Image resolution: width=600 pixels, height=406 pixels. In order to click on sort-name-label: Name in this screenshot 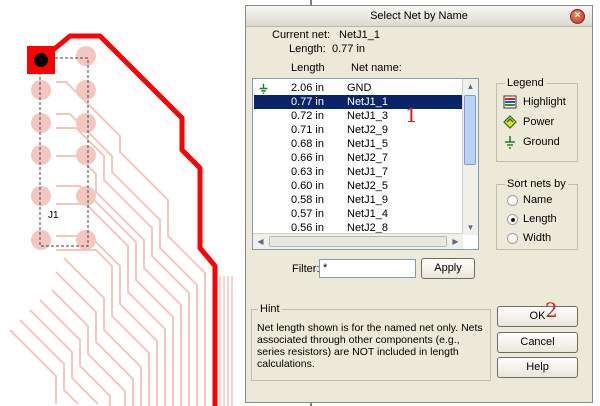, I will do `click(537, 200)`.